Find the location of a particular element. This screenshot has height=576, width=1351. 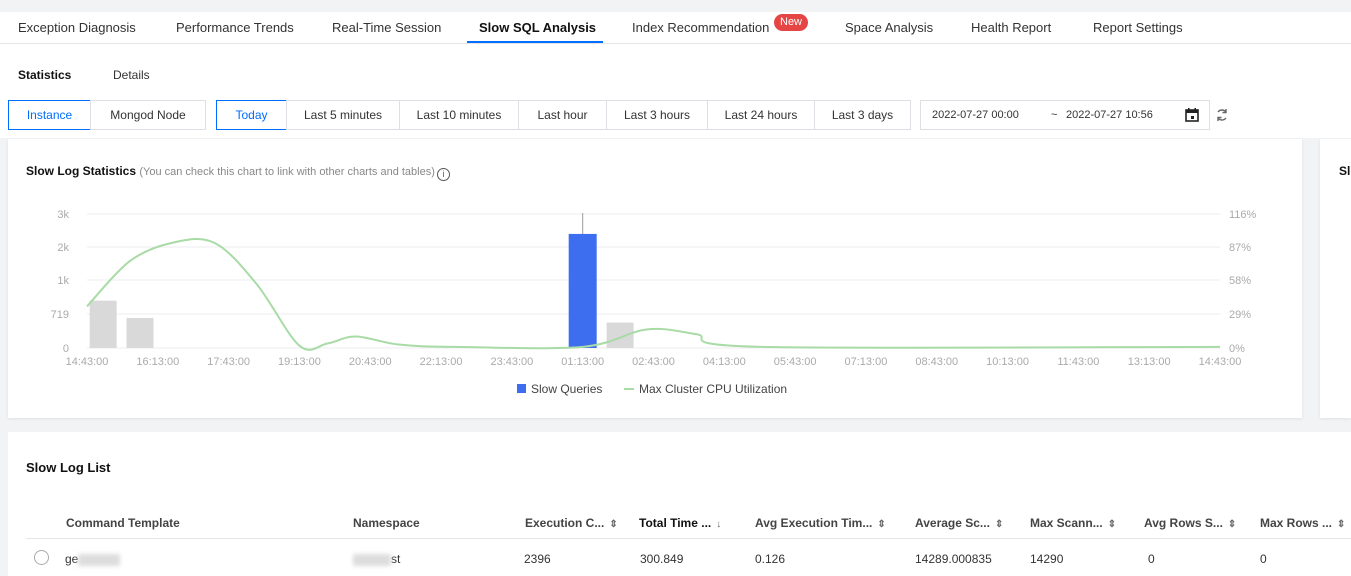

col-avg-rows-sent: Avg Rows S... ⇕ is located at coordinates (1190, 523).